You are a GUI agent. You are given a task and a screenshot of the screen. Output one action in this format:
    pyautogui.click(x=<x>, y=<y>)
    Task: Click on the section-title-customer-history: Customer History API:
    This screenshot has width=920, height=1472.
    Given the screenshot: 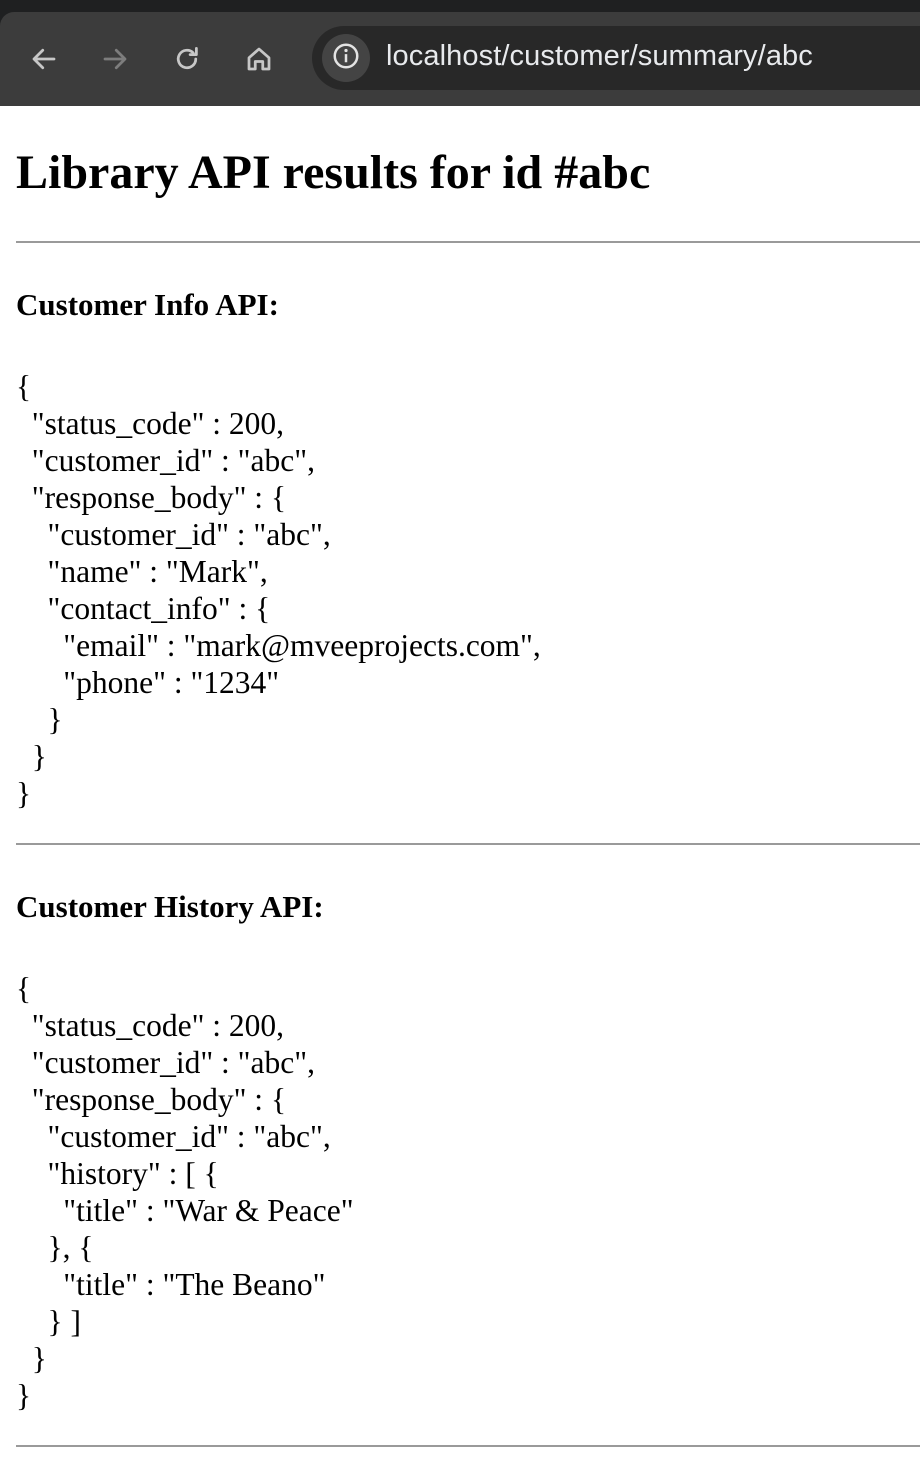 What is the action you would take?
    pyautogui.click(x=170, y=906)
    